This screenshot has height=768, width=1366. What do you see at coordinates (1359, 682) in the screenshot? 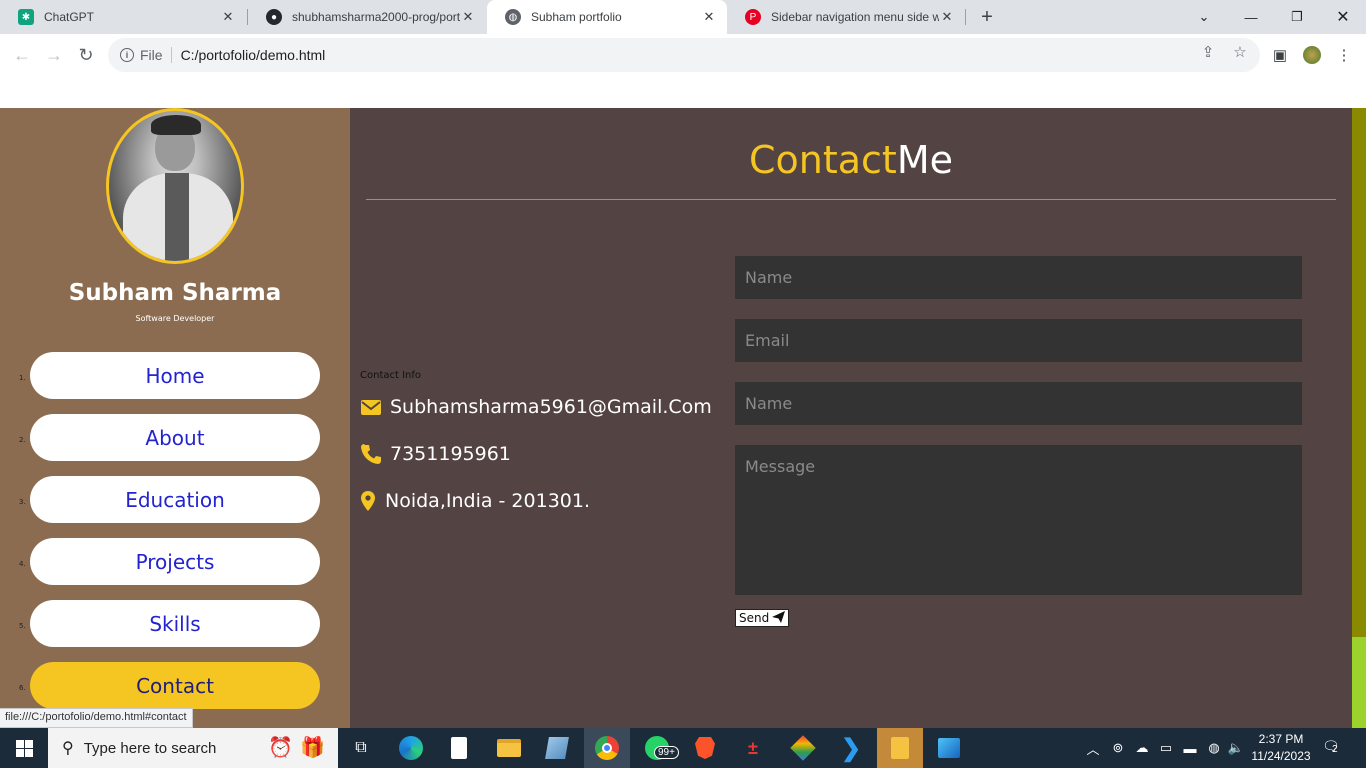
I see `scrollbar-thumb` at bounding box center [1359, 682].